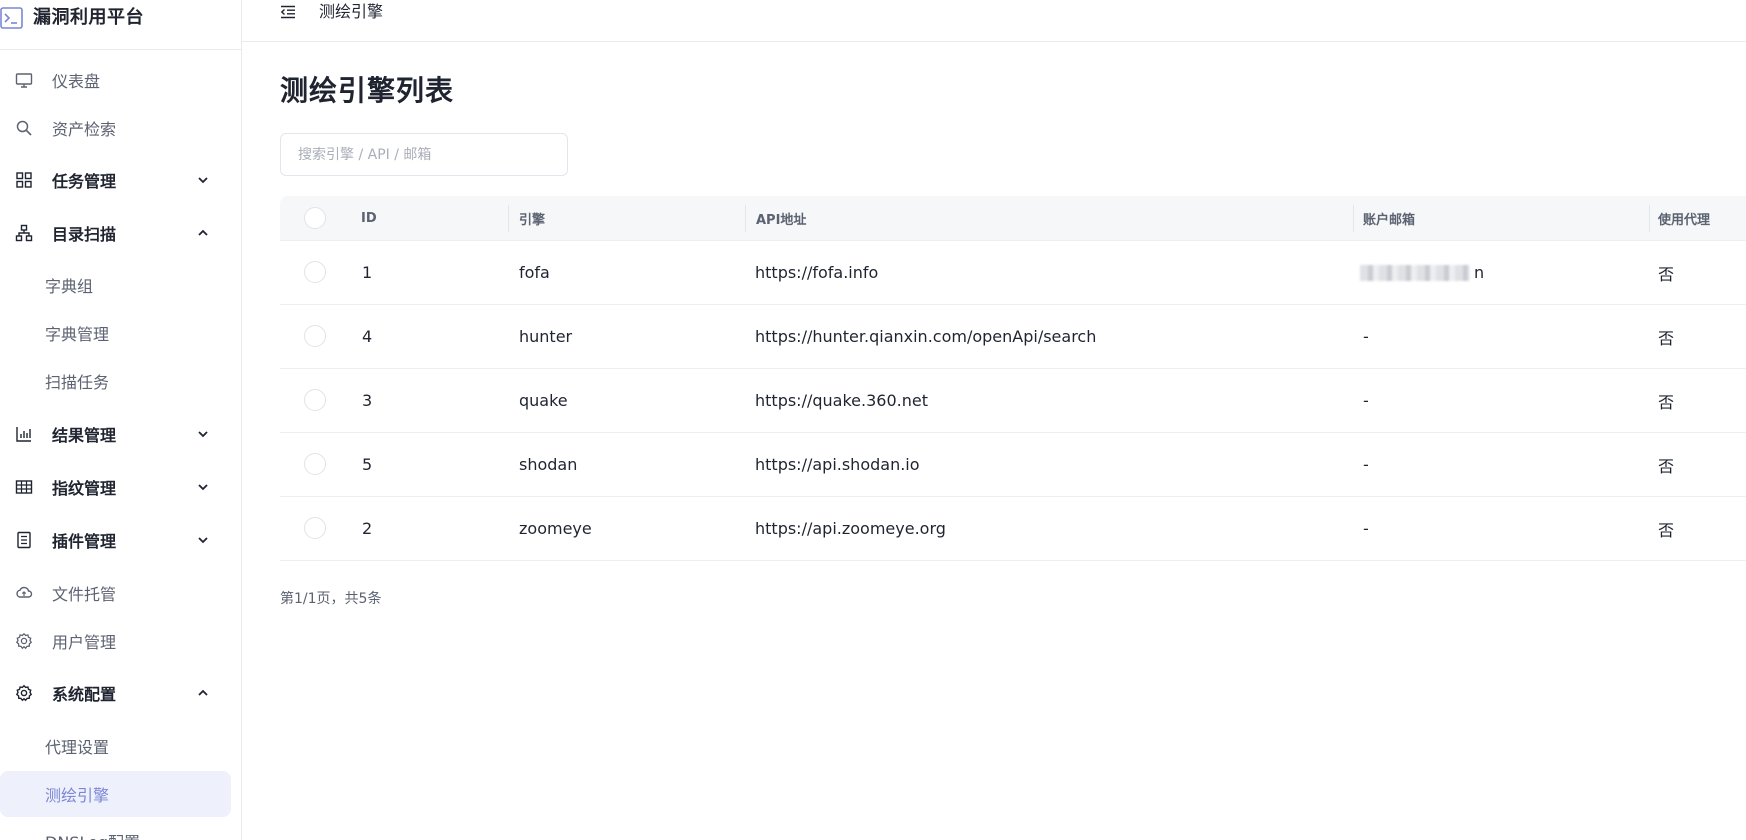 Image resolution: width=1746 pixels, height=840 pixels. What do you see at coordinates (11, 18) in the screenshot?
I see `terminal-icon` at bounding box center [11, 18].